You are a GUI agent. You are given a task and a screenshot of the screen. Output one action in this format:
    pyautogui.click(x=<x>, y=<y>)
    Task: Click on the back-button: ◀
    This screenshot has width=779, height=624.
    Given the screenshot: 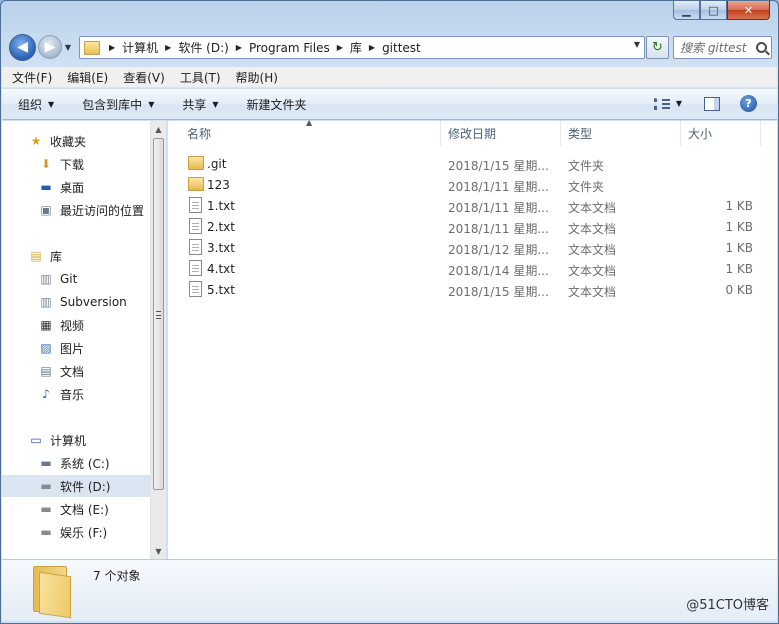 What is the action you would take?
    pyautogui.click(x=22, y=47)
    